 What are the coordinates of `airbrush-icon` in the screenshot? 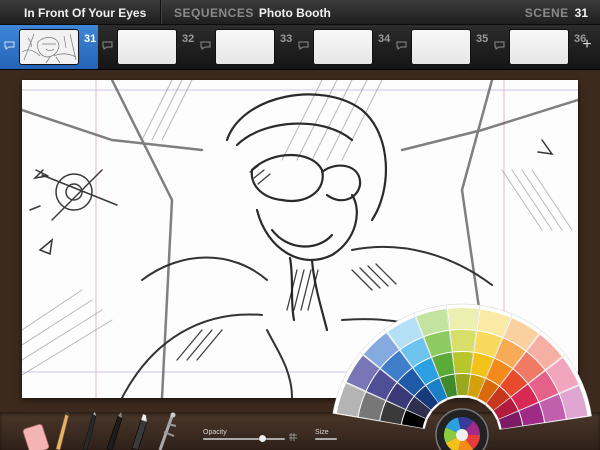 It's located at (165, 431).